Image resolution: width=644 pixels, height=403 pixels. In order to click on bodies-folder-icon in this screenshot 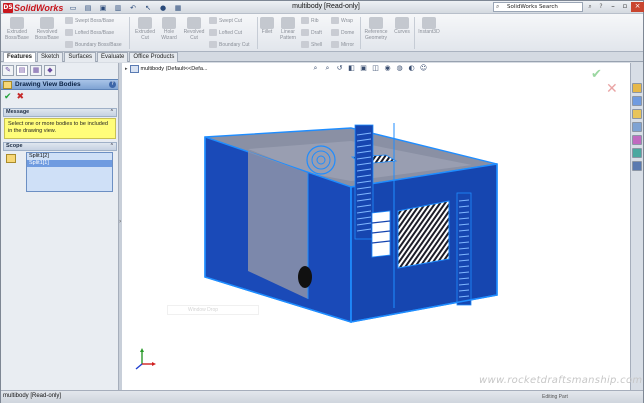, I will do `click(11, 158)`.